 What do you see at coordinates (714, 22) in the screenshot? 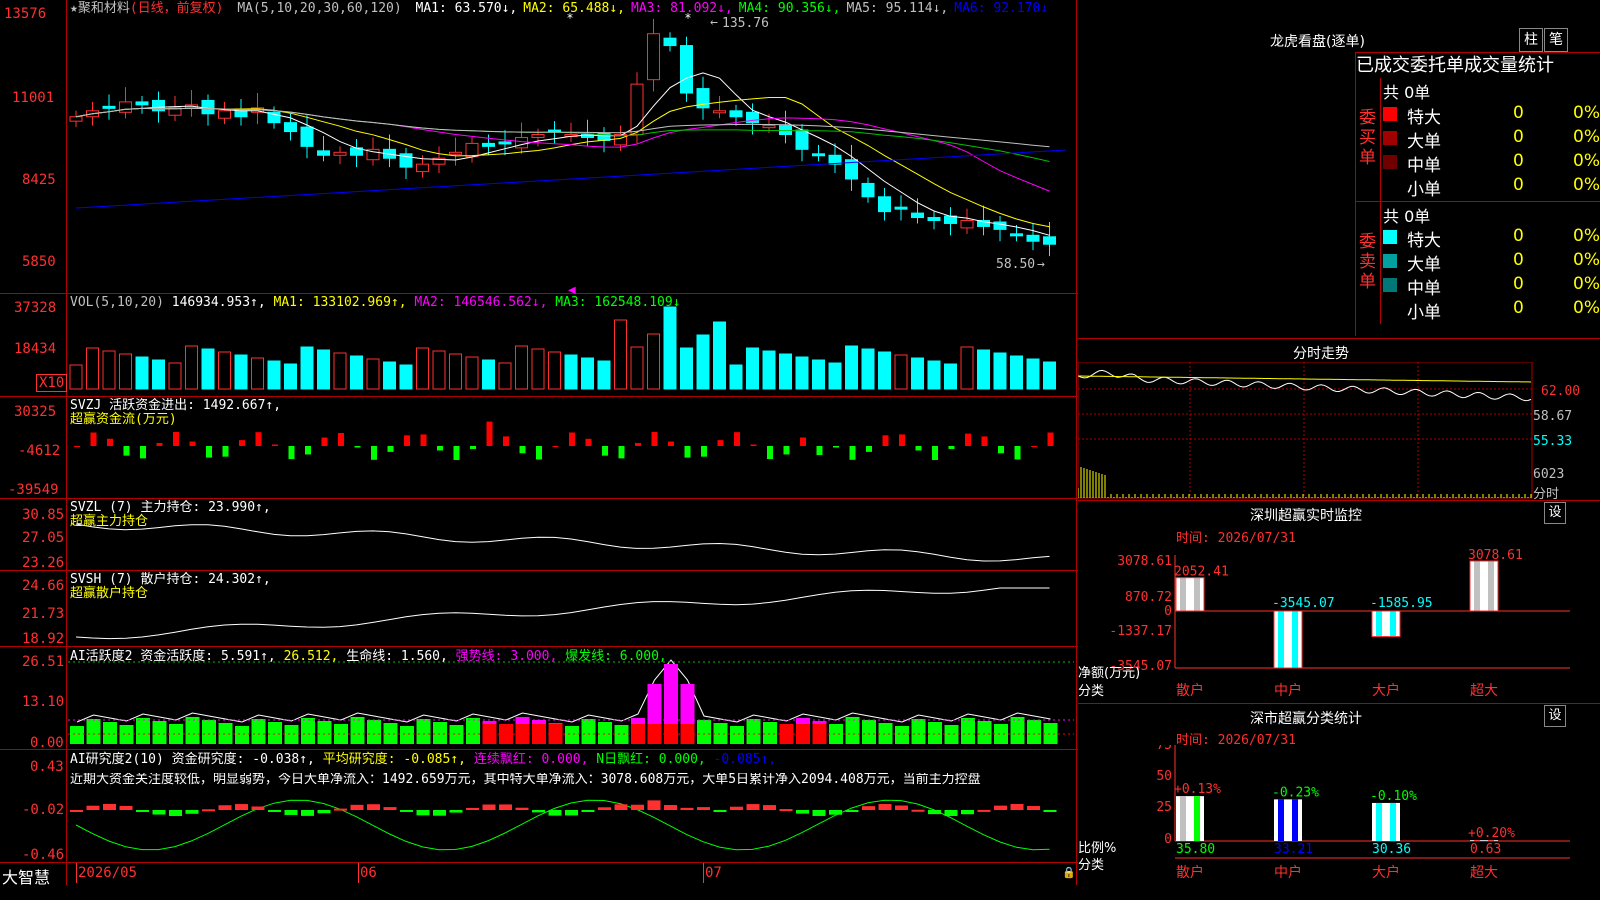
I see `high-marker: ←` at bounding box center [714, 22].